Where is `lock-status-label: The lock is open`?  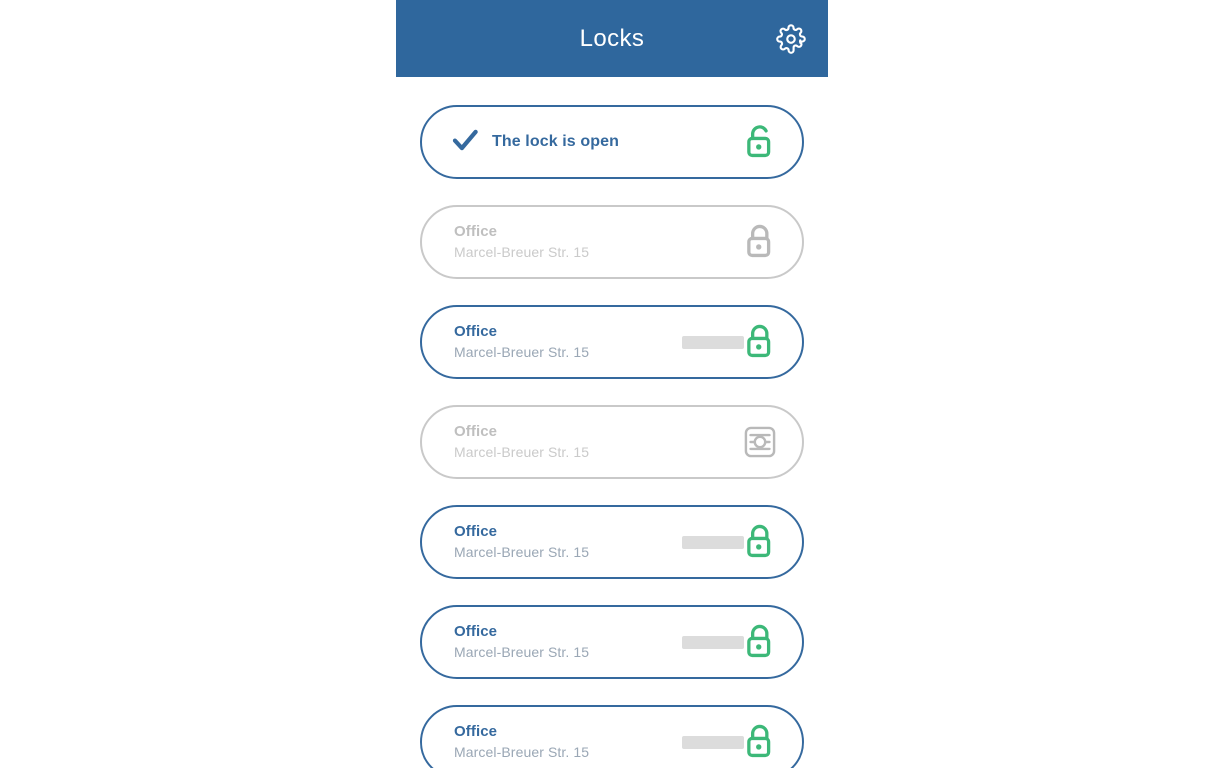
lock-status-label: The lock is open is located at coordinates (555, 141).